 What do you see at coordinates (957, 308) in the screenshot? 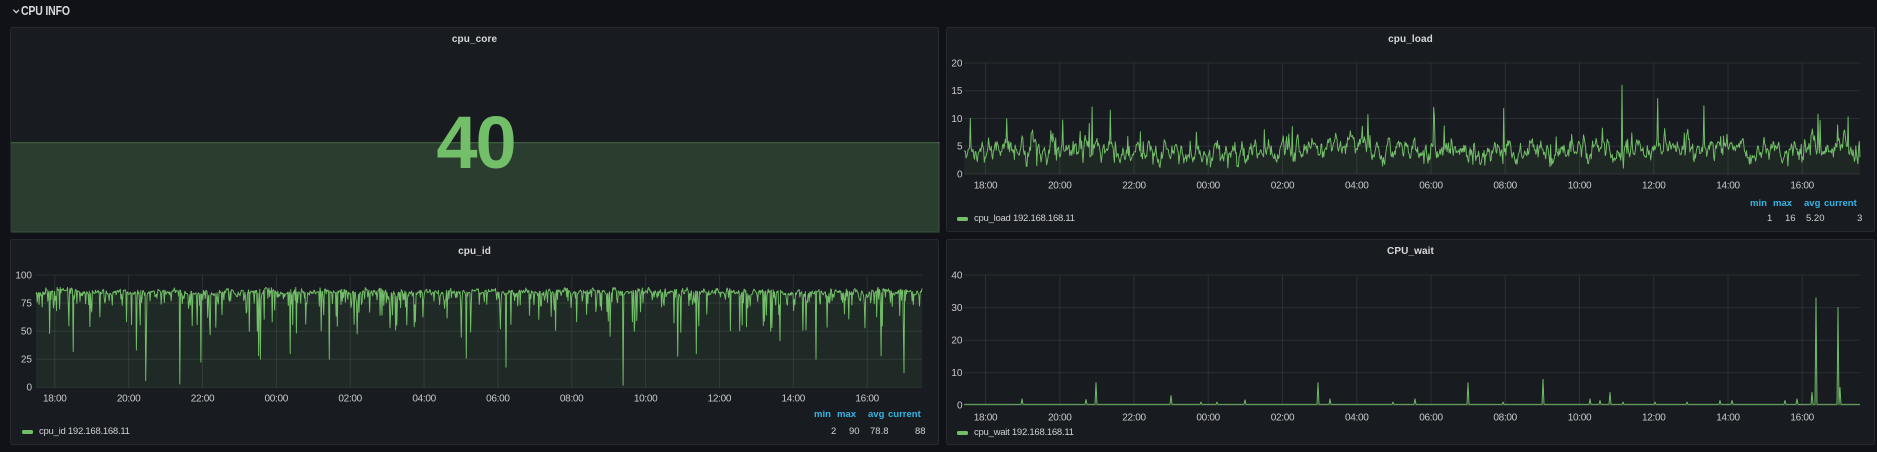
I see `svg-text: 30` at bounding box center [957, 308].